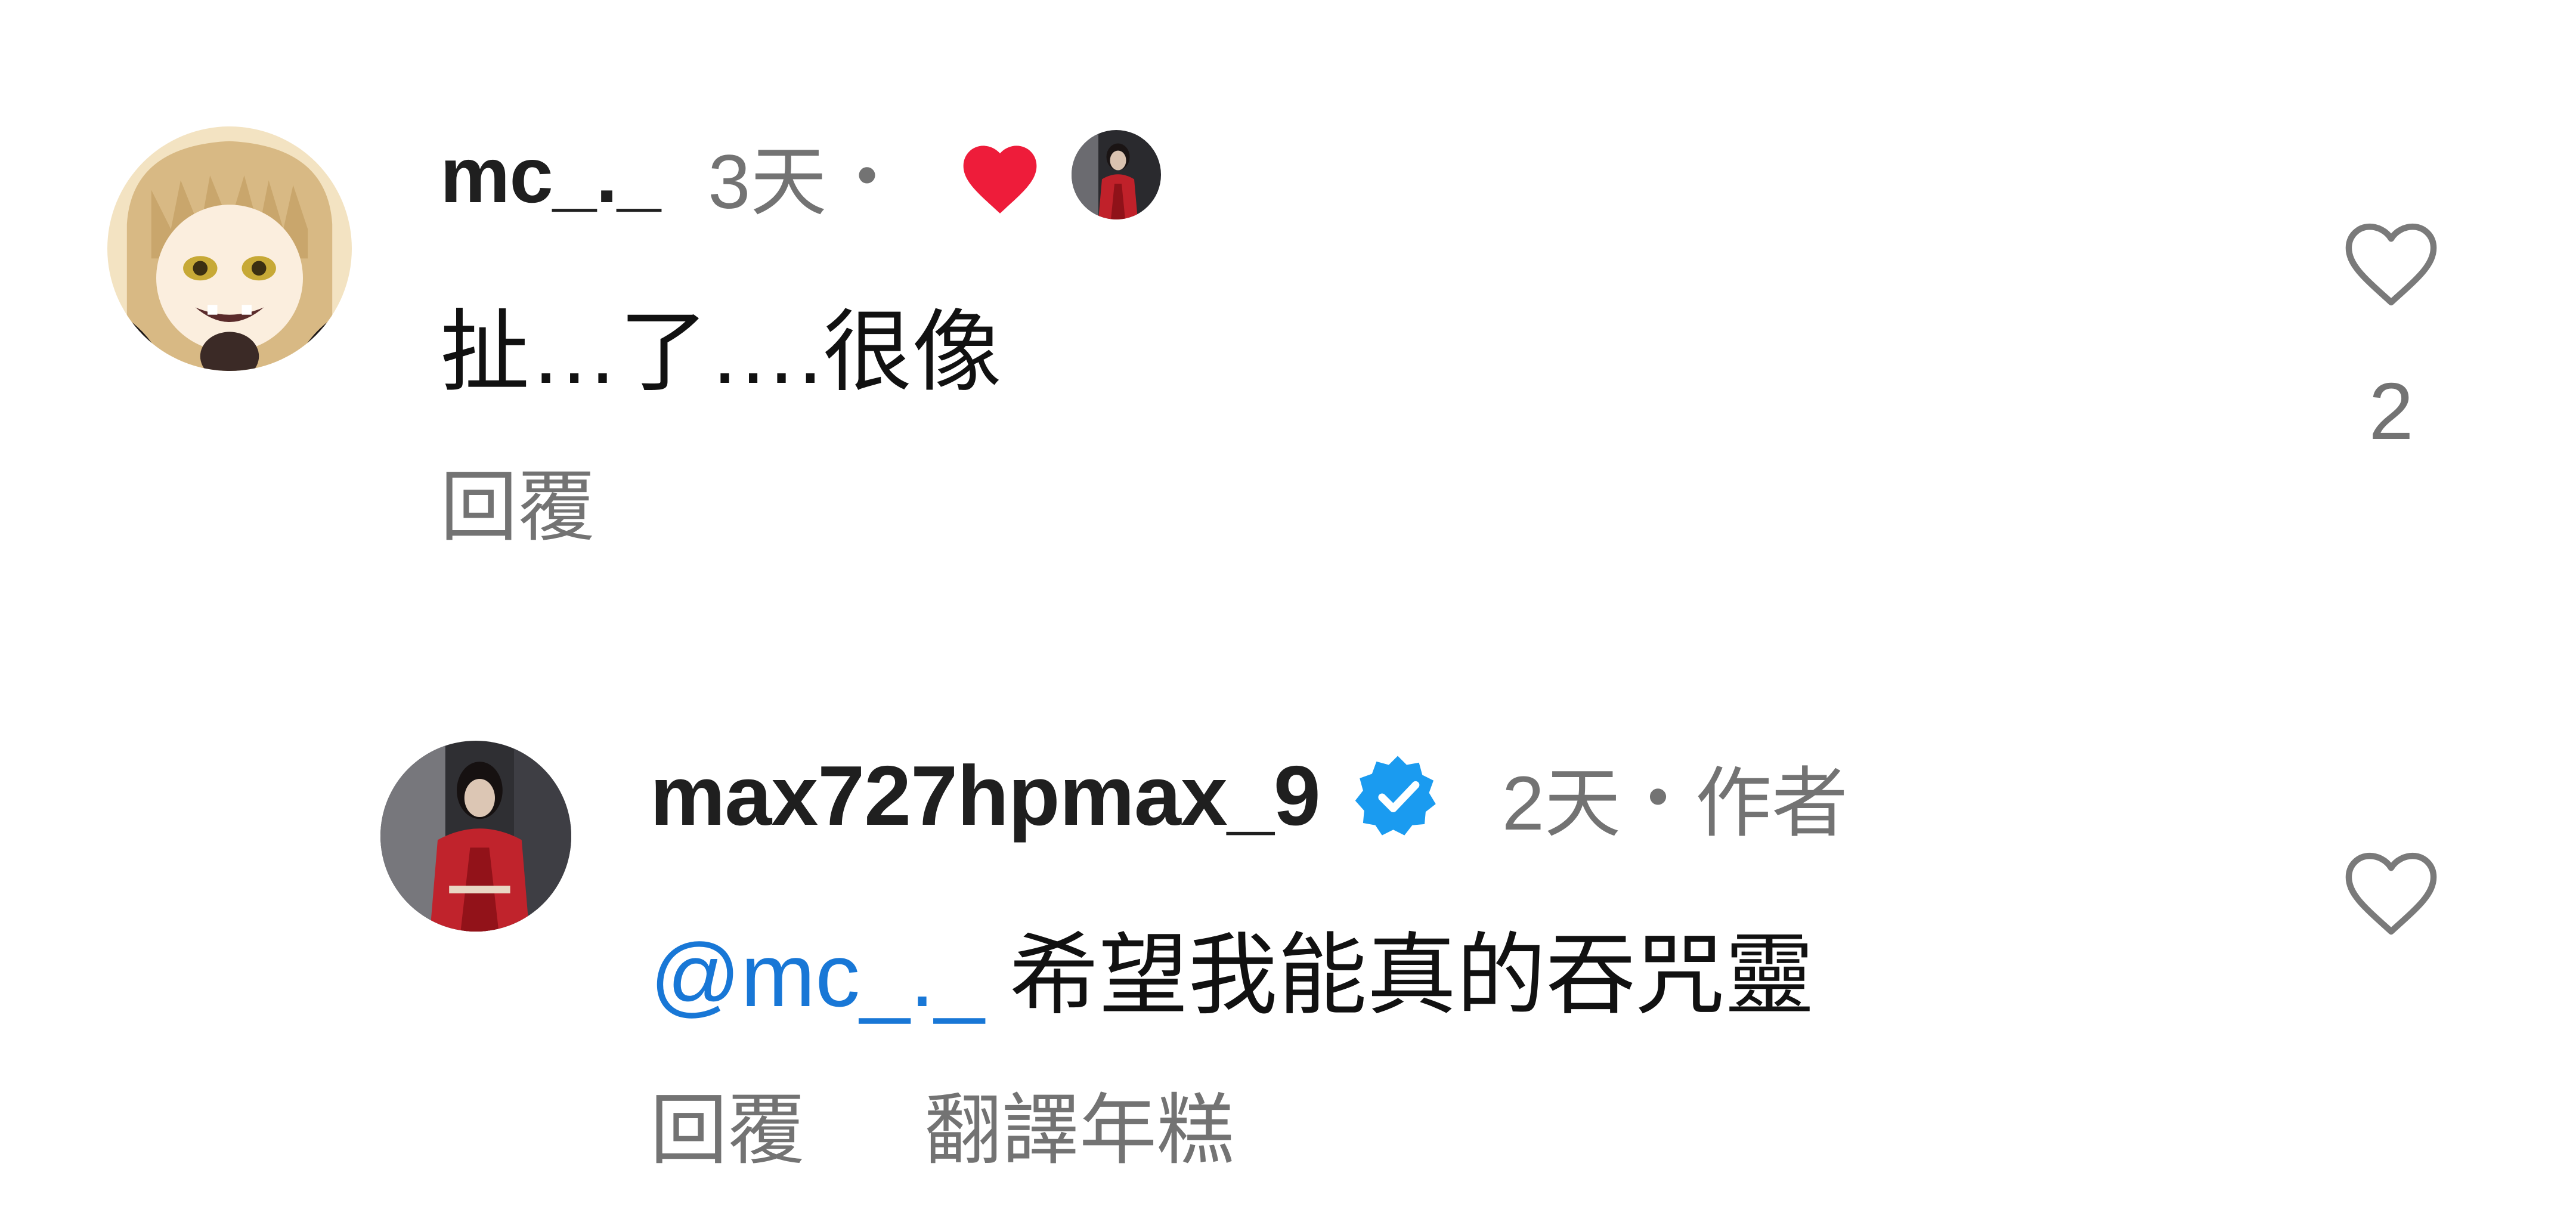 Image resolution: width=2576 pixels, height=1219 pixels. I want to click on heart-filled-icon, so click(1000, 175).